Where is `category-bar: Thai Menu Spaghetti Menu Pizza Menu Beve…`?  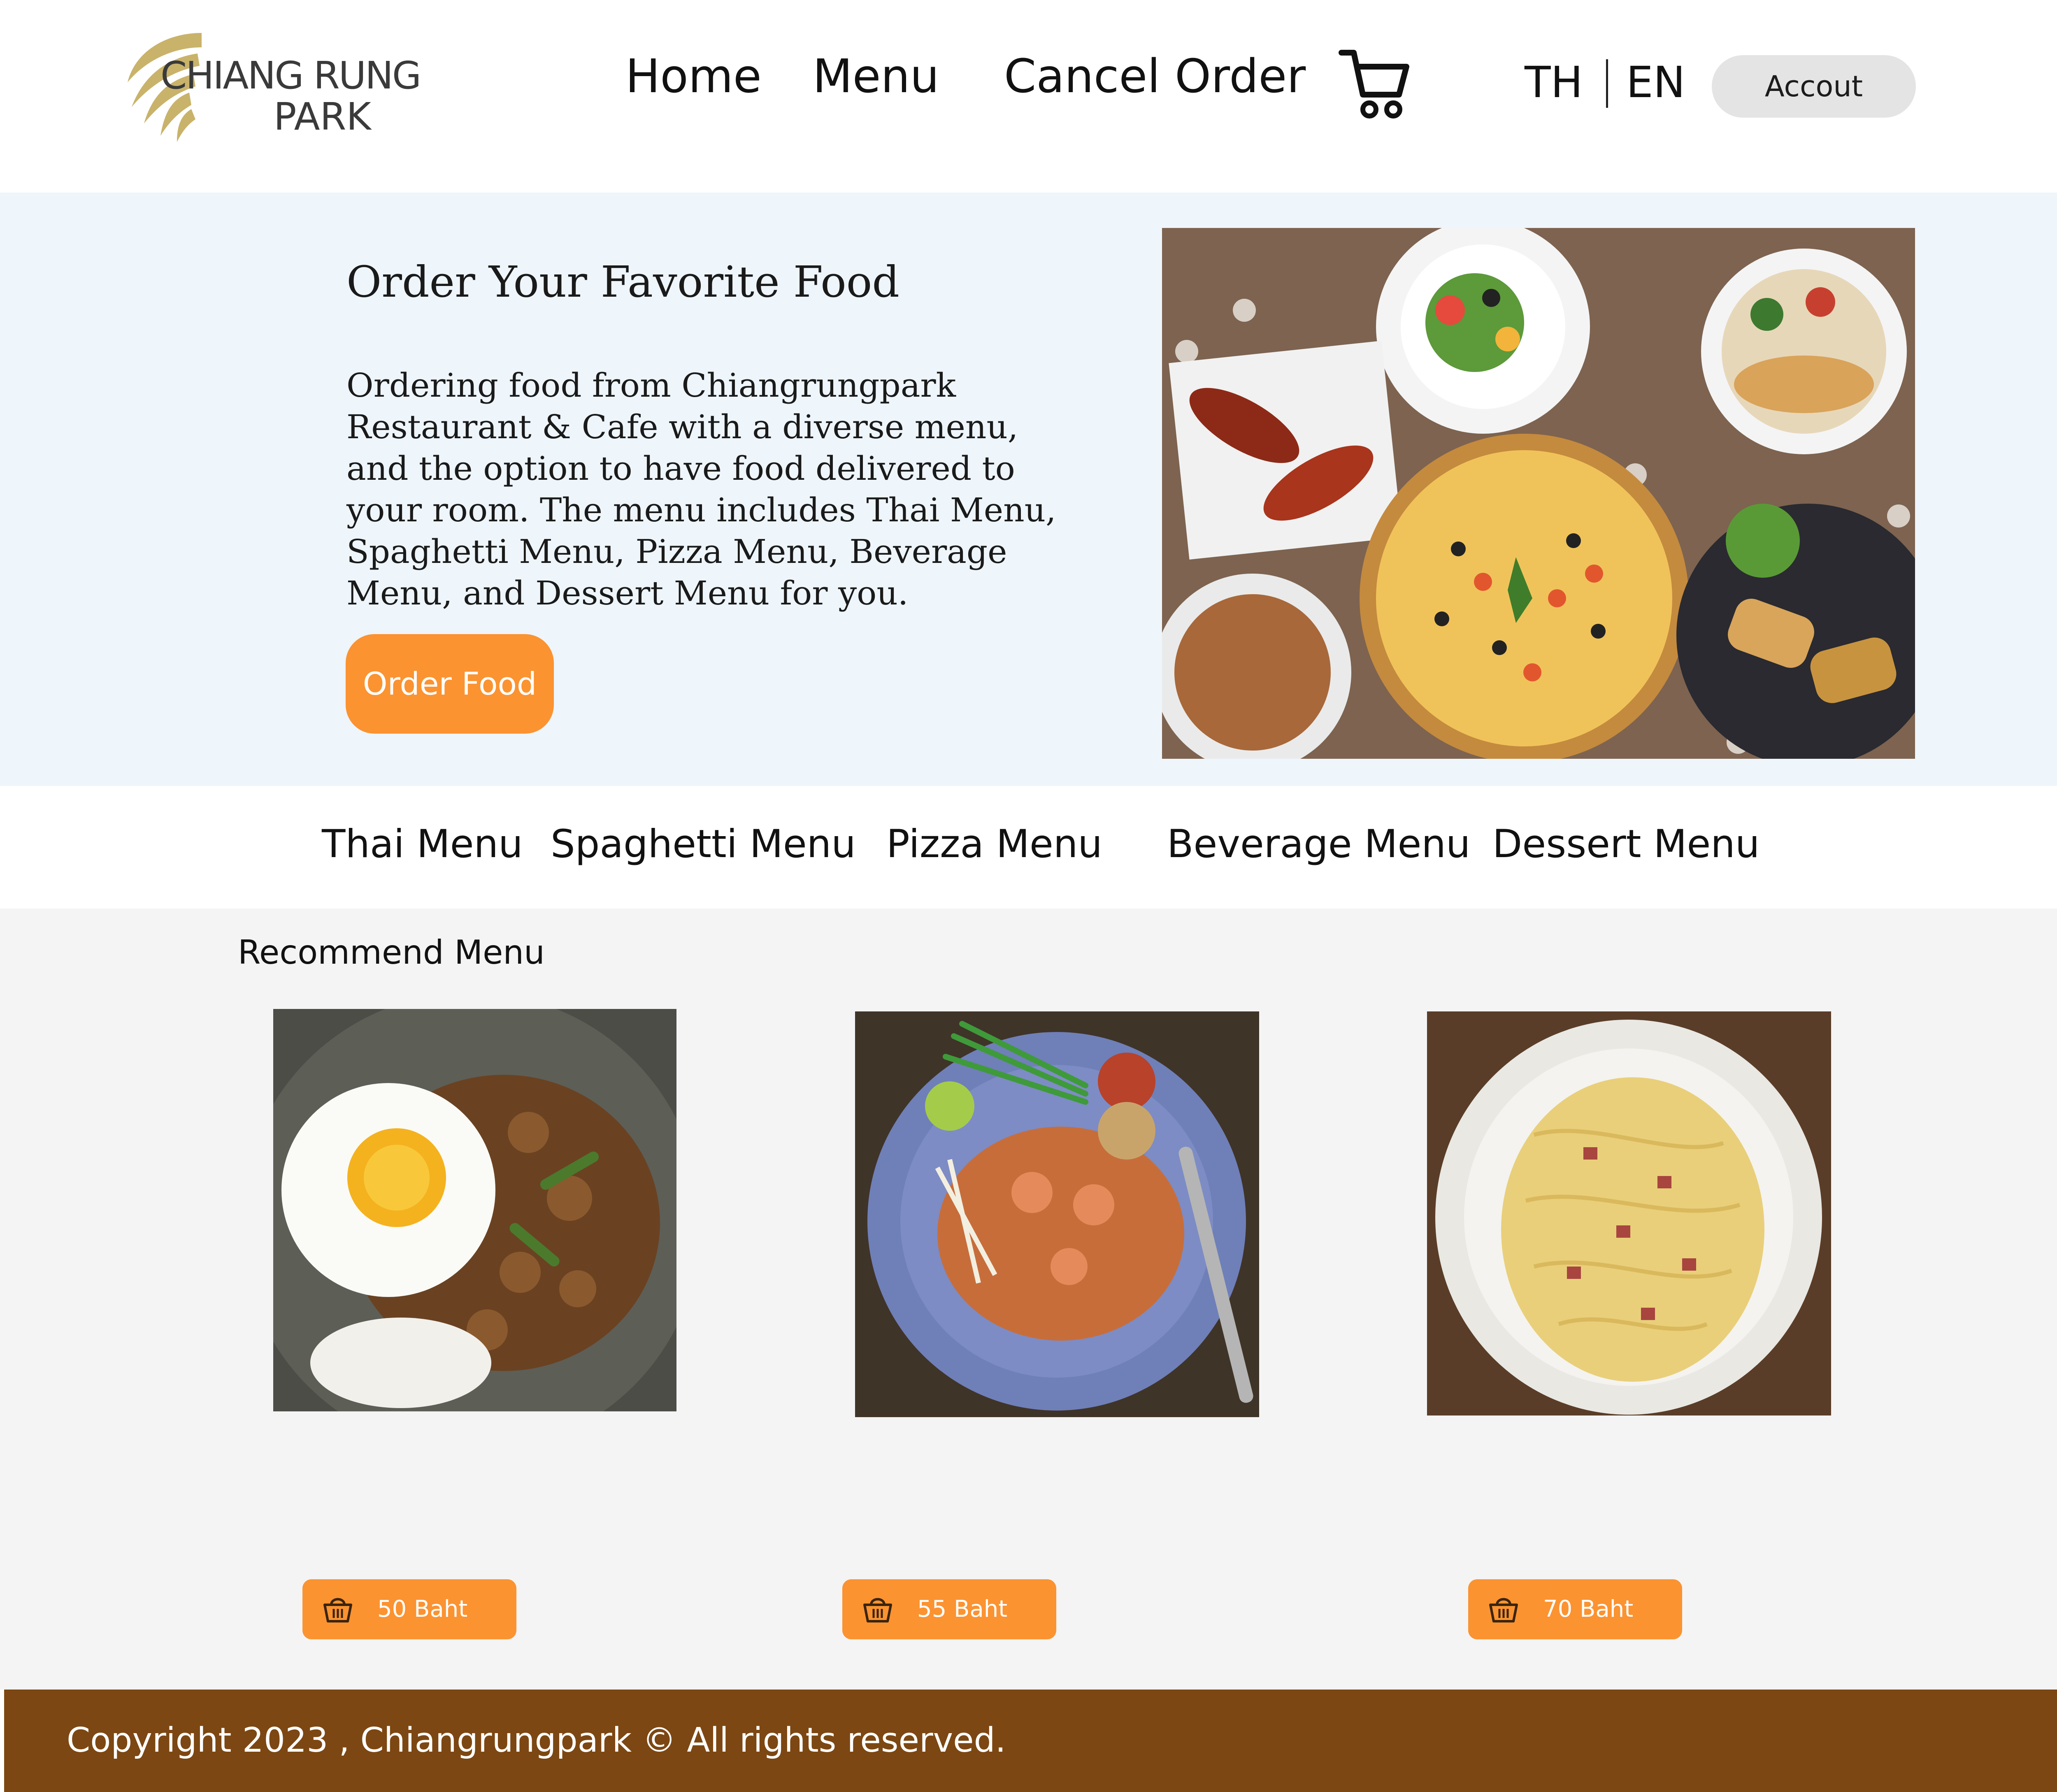 category-bar: Thai Menu Spaghetti Menu Pizza Menu Beve… is located at coordinates (1028, 847).